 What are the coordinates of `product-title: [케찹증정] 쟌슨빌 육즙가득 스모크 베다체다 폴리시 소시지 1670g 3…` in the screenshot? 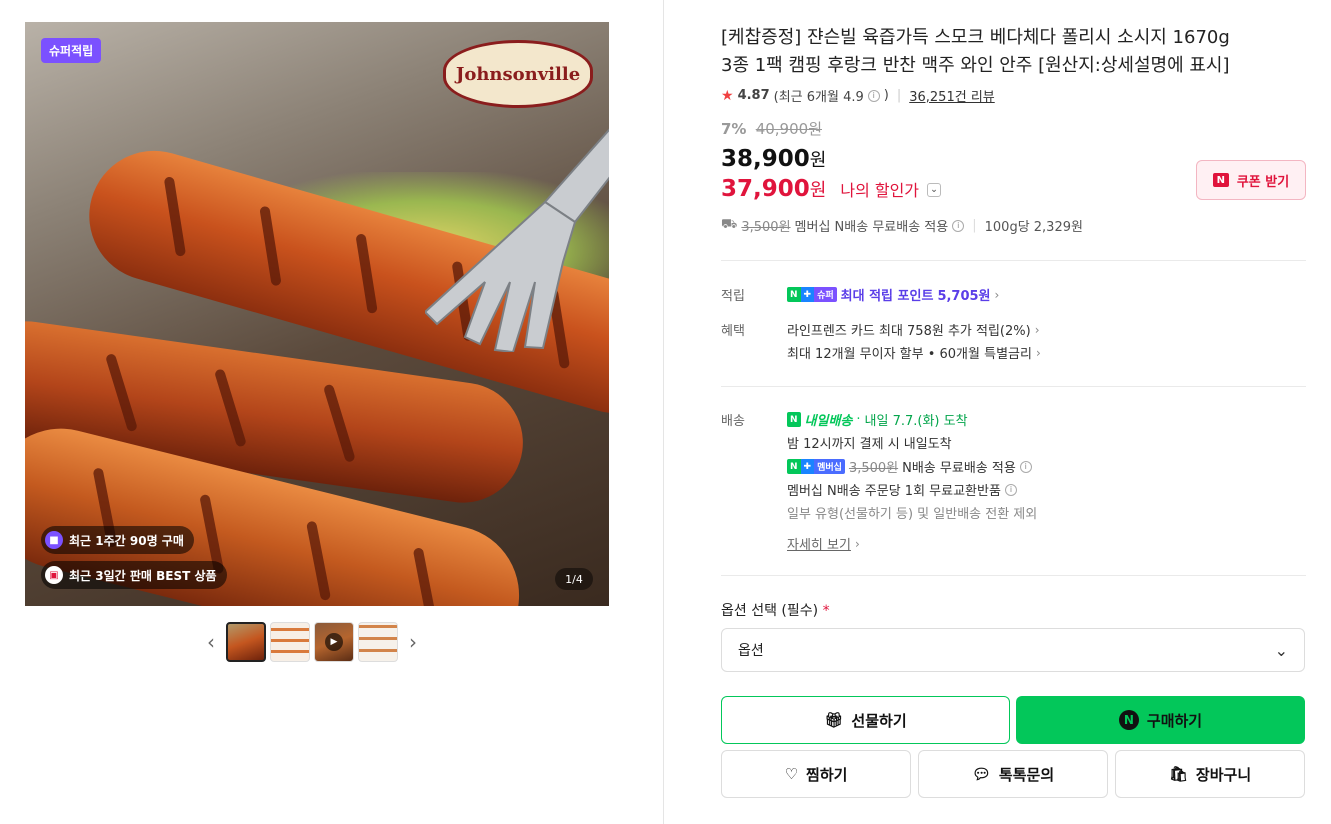 It's located at (975, 51).